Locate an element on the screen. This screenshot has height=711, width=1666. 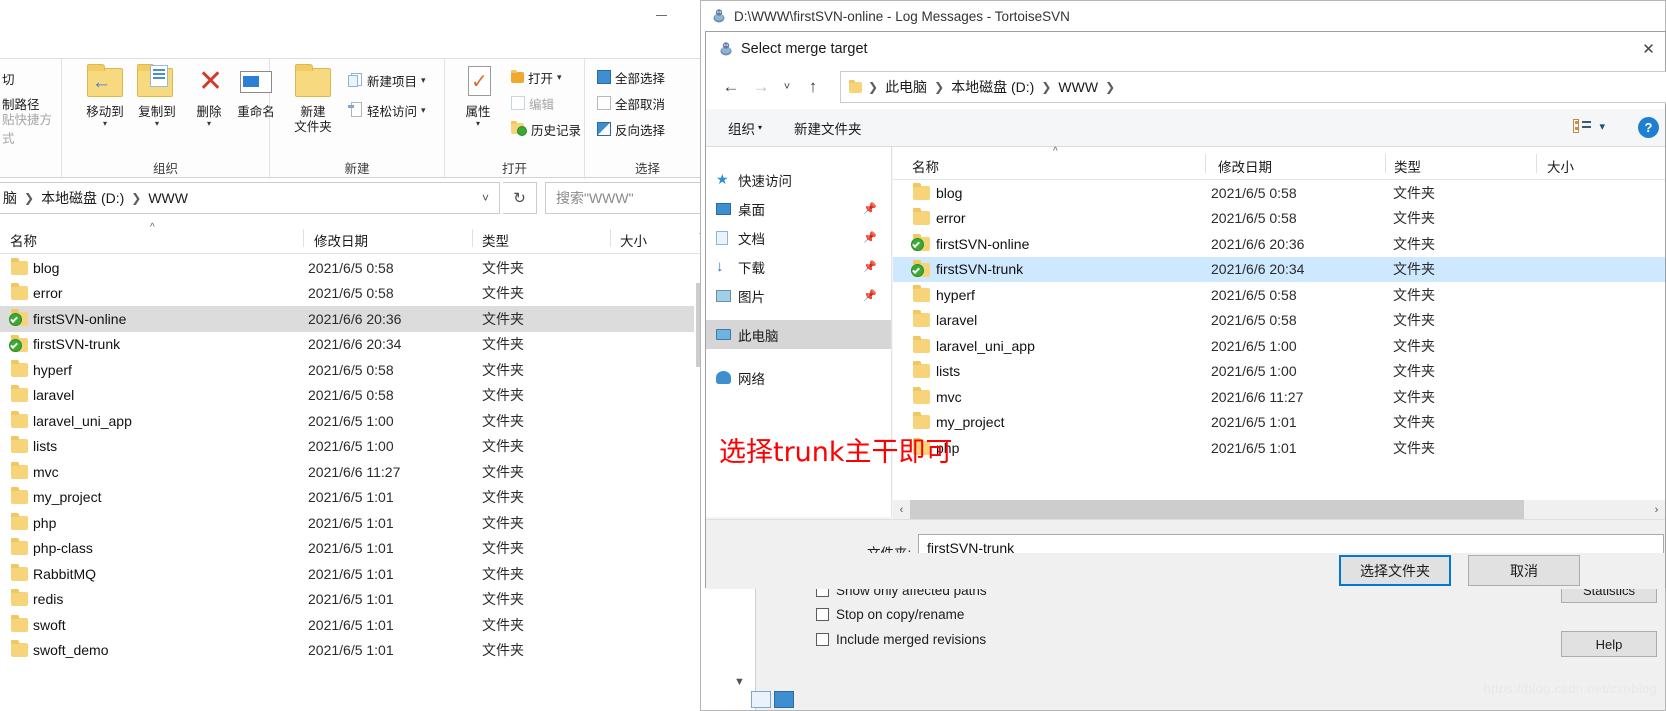
ribbon-new-folder-button: 新建 文件夹 is located at coordinates (313, 99).